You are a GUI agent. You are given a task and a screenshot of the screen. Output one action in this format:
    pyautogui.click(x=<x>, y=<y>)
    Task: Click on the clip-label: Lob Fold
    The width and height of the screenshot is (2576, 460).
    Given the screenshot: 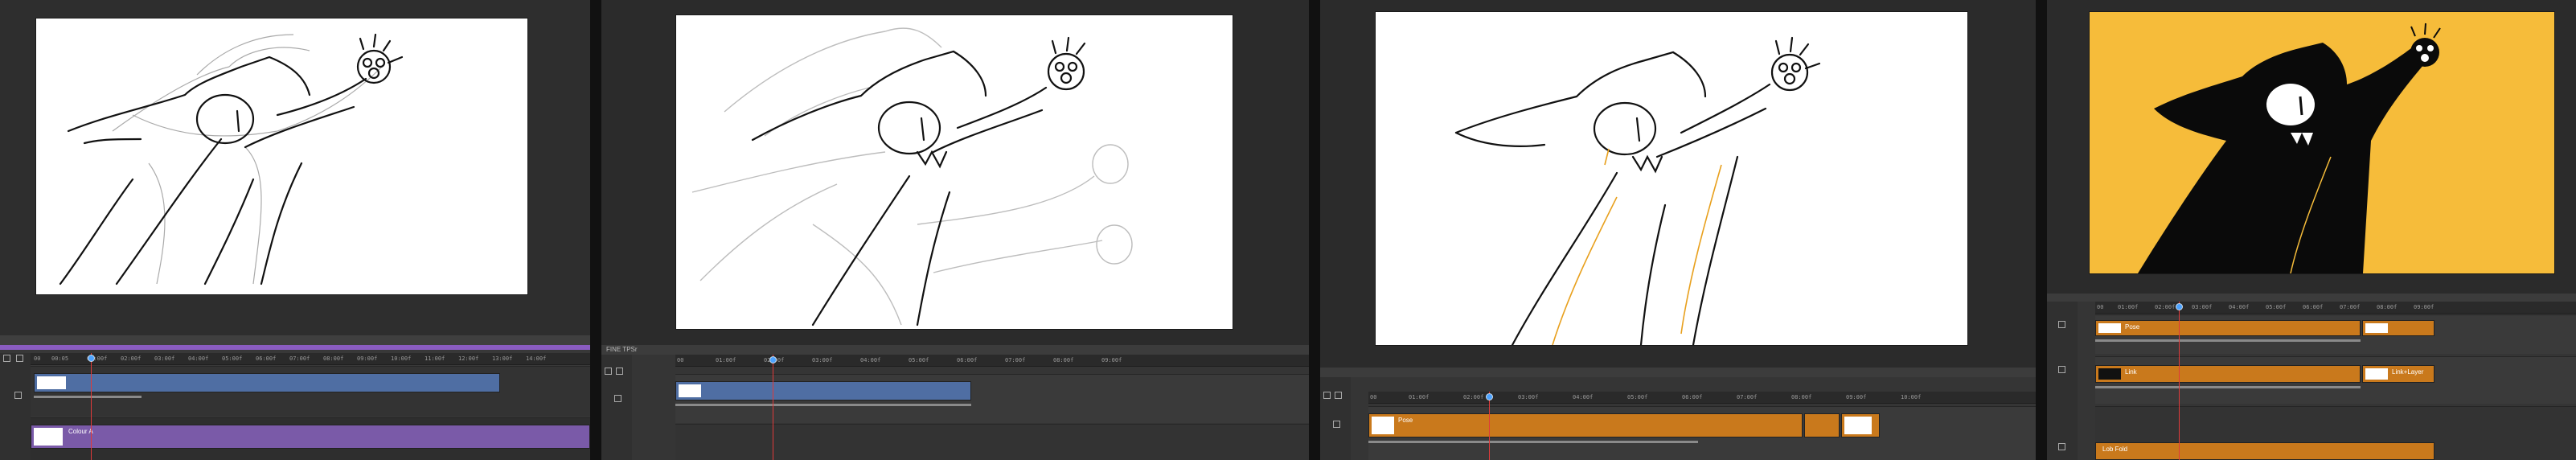 What is the action you would take?
    pyautogui.click(x=2115, y=449)
    